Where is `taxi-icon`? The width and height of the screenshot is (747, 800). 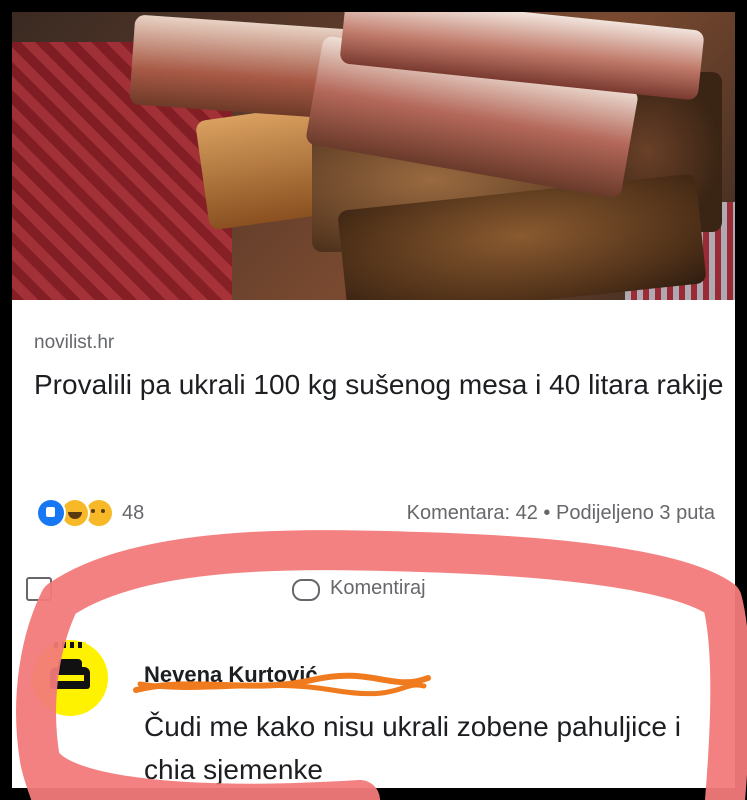
taxi-icon is located at coordinates (70, 674).